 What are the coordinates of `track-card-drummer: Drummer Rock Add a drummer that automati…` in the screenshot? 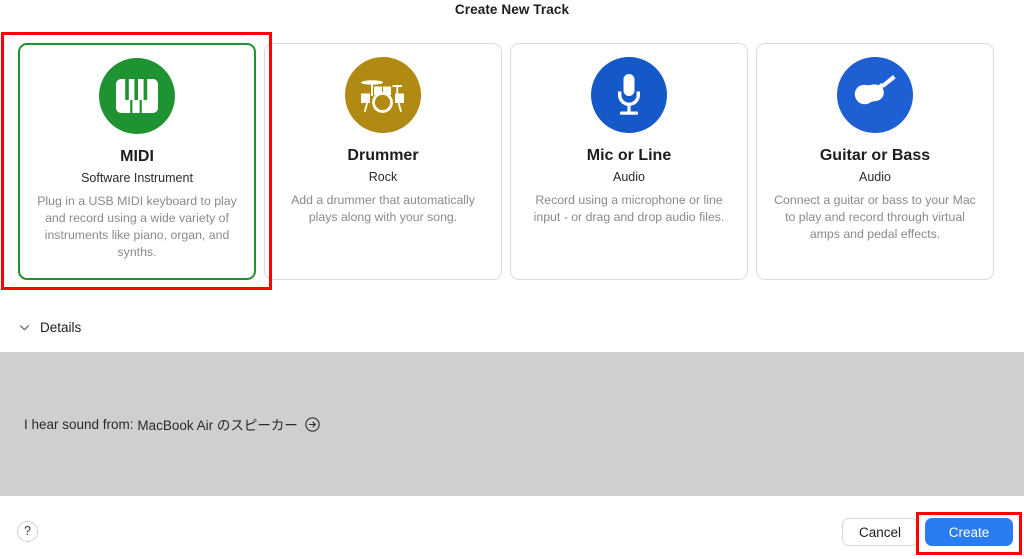 It's located at (383, 161).